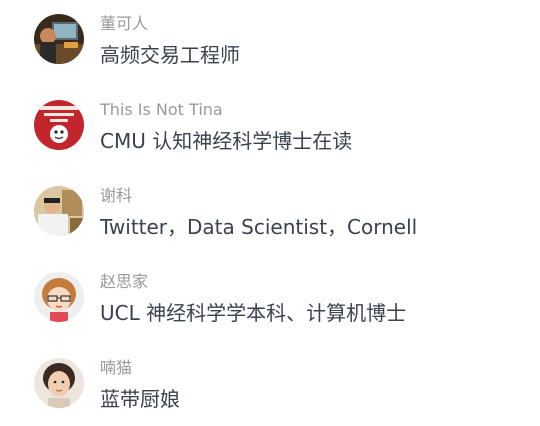 Image resolution: width=540 pixels, height=426 pixels. Describe the element at coordinates (124, 282) in the screenshot. I see `user-name: 赵思家` at that location.